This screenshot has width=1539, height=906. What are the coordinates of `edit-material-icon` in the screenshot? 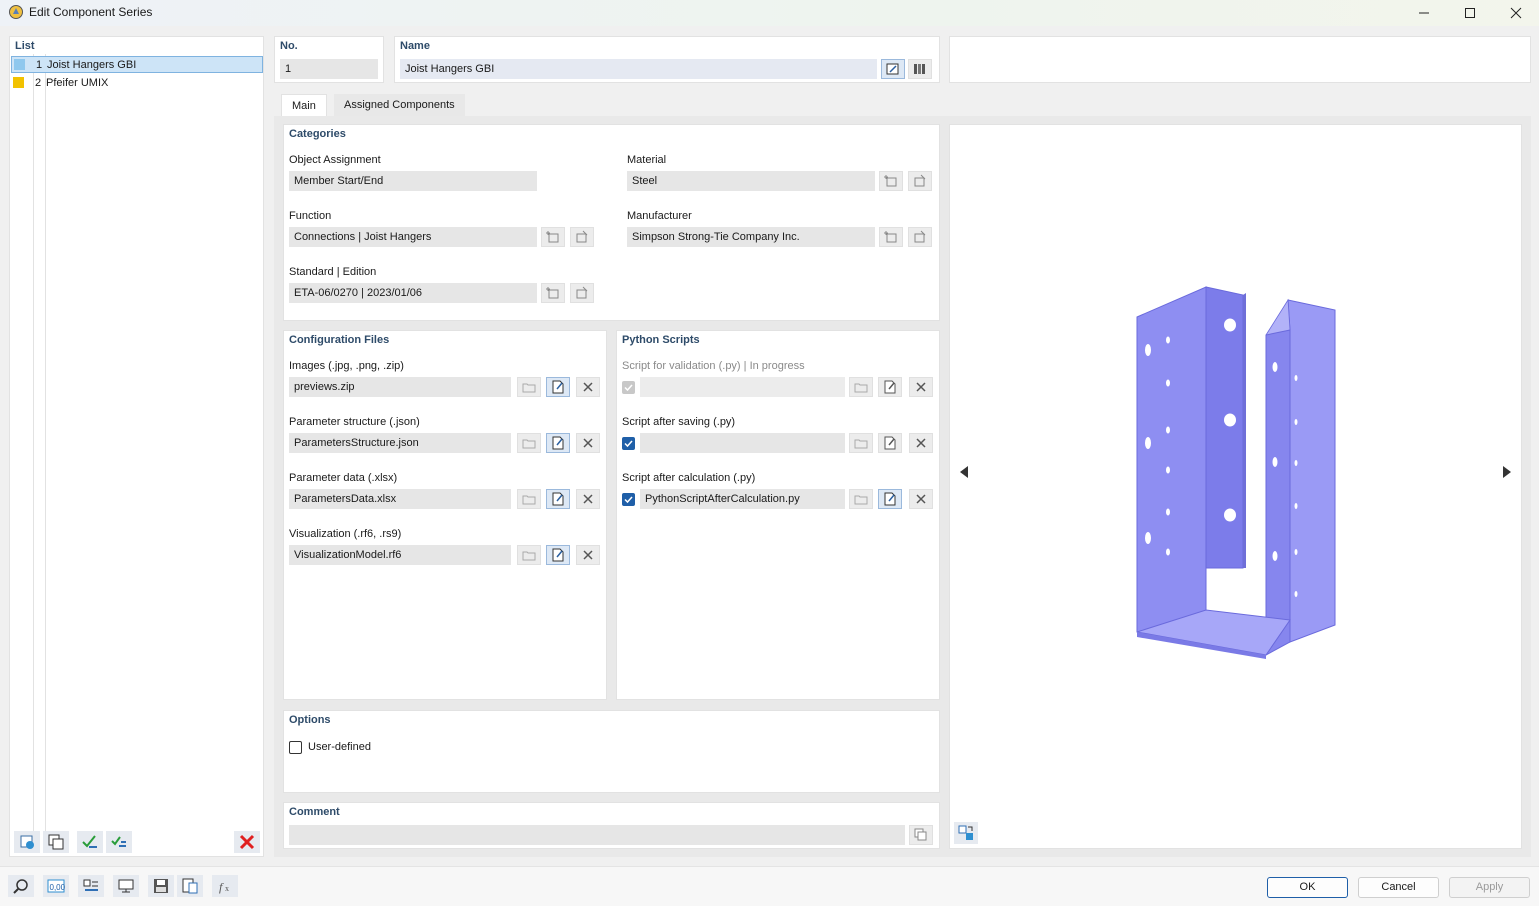 It's located at (920, 181).